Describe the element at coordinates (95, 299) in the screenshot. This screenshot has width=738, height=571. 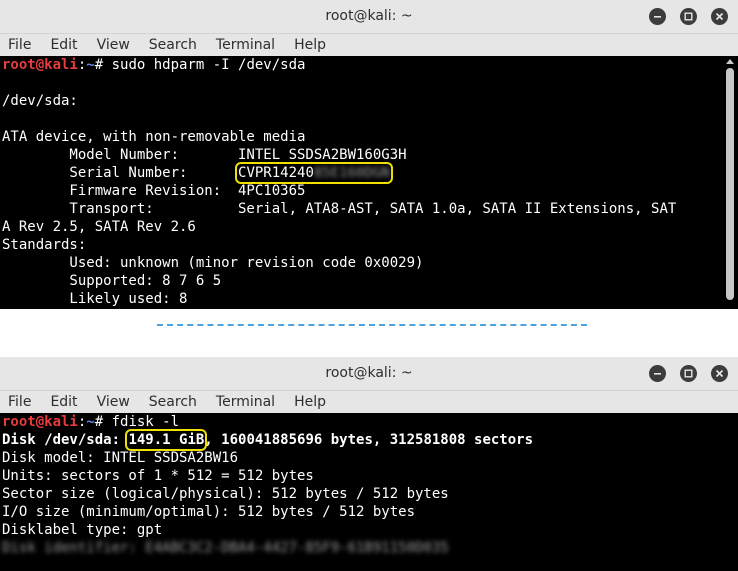
I see `output-line: Likely used: 8` at that location.